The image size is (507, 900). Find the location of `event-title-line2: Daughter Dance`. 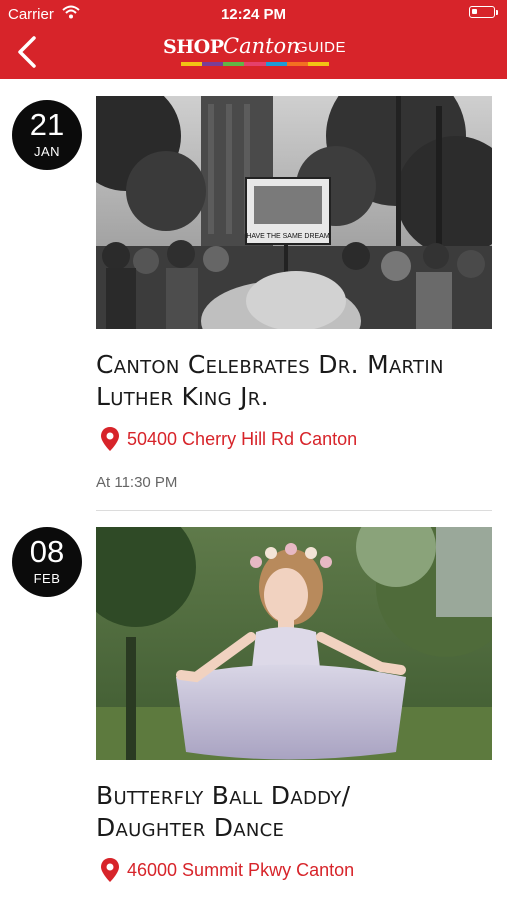

event-title-line2: Daughter Dance is located at coordinates (190, 827).